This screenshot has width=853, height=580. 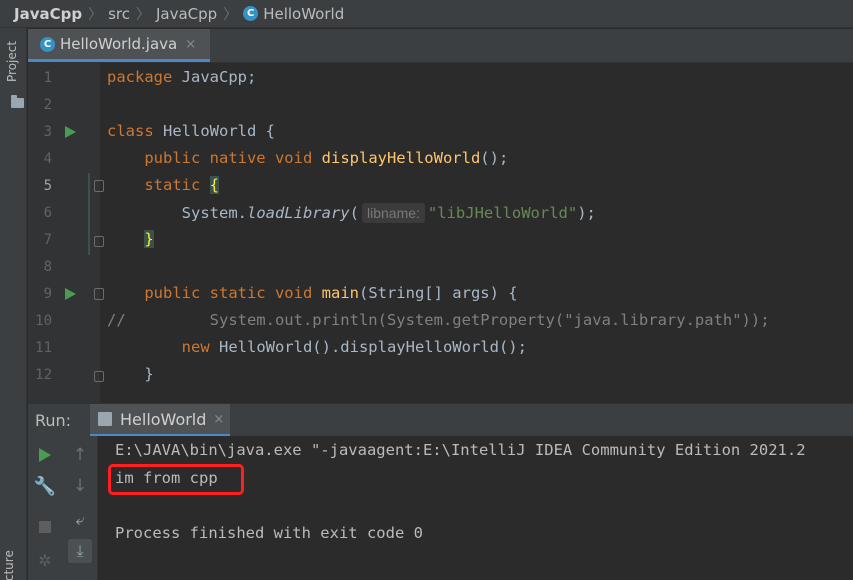 What do you see at coordinates (43, 348) in the screenshot?
I see `line-number: 11` at bounding box center [43, 348].